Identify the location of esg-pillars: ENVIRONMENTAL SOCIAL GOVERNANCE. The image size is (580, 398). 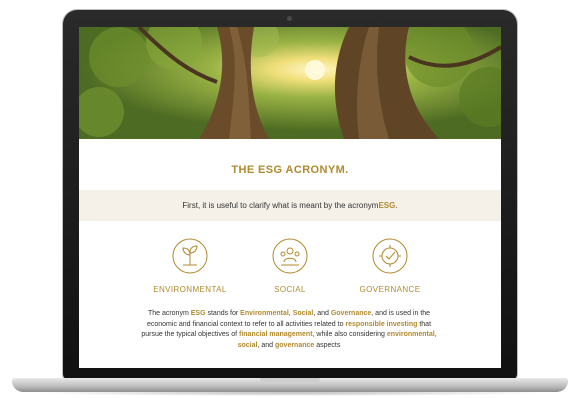
(290, 267).